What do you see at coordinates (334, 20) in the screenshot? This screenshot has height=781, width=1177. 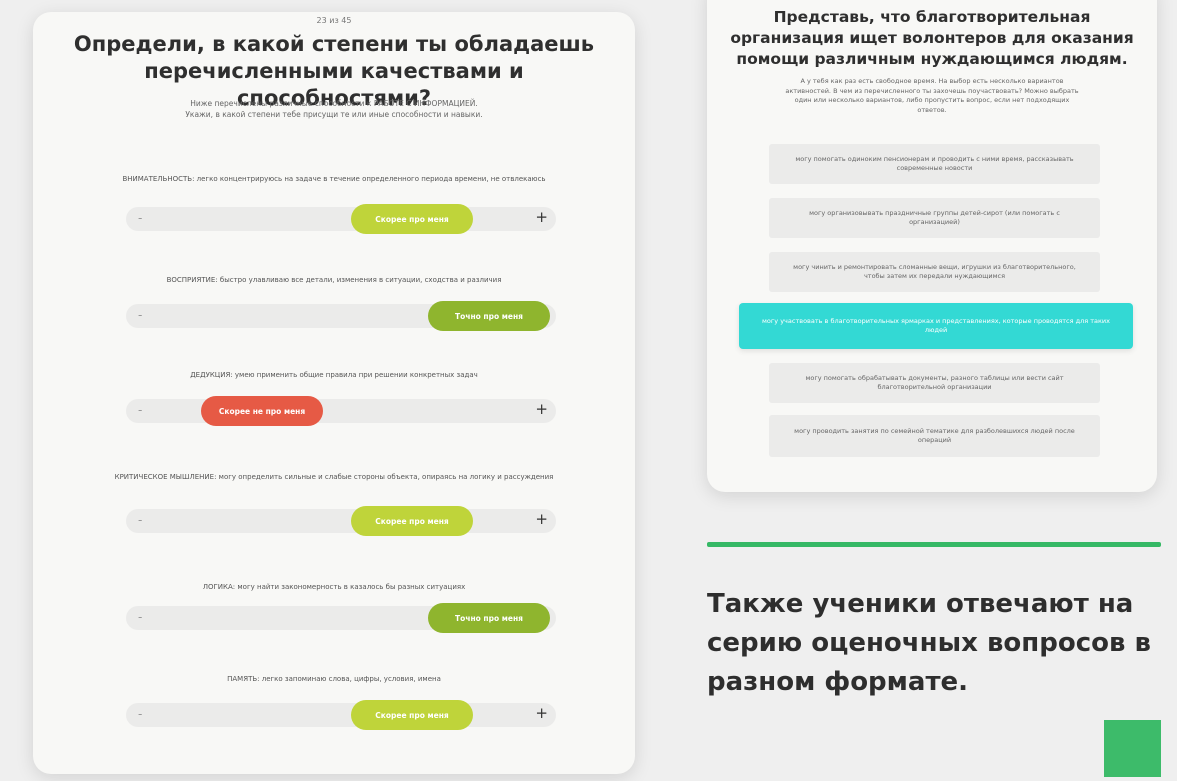 I see `question-counter: 23 из 45` at bounding box center [334, 20].